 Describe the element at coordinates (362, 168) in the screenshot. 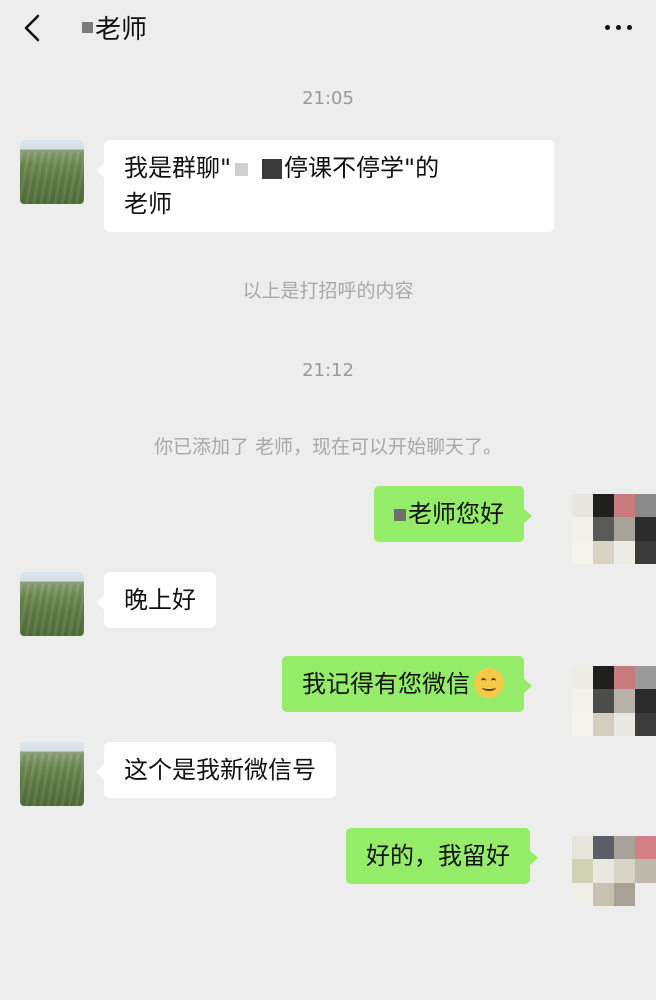

I see `message-text: 停课不停学"的` at that location.